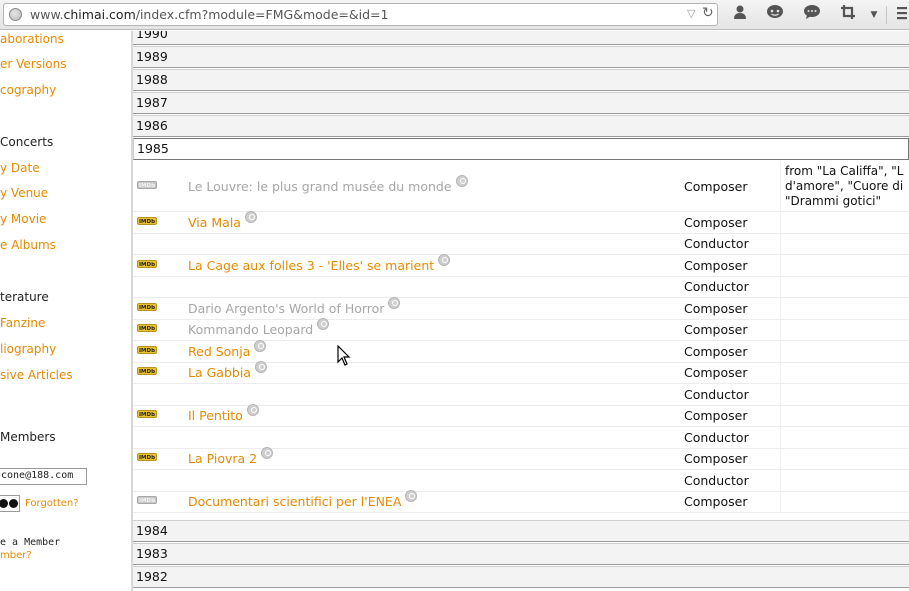  I want to click on sidebar-link-by-venue: y Venue, so click(24, 193).